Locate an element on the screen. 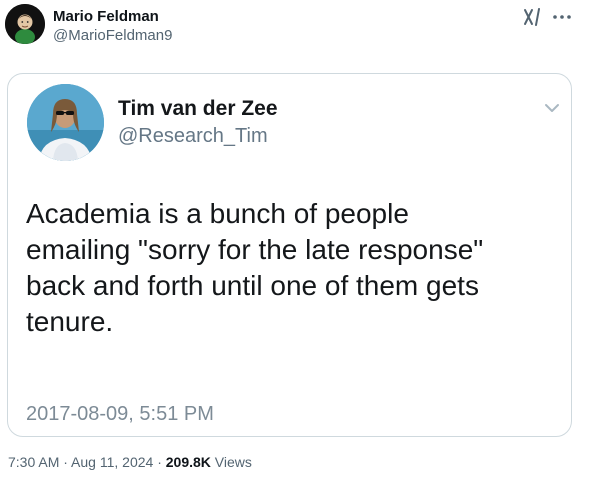 The height and width of the screenshot is (477, 593). more-icon is located at coordinates (562, 17).